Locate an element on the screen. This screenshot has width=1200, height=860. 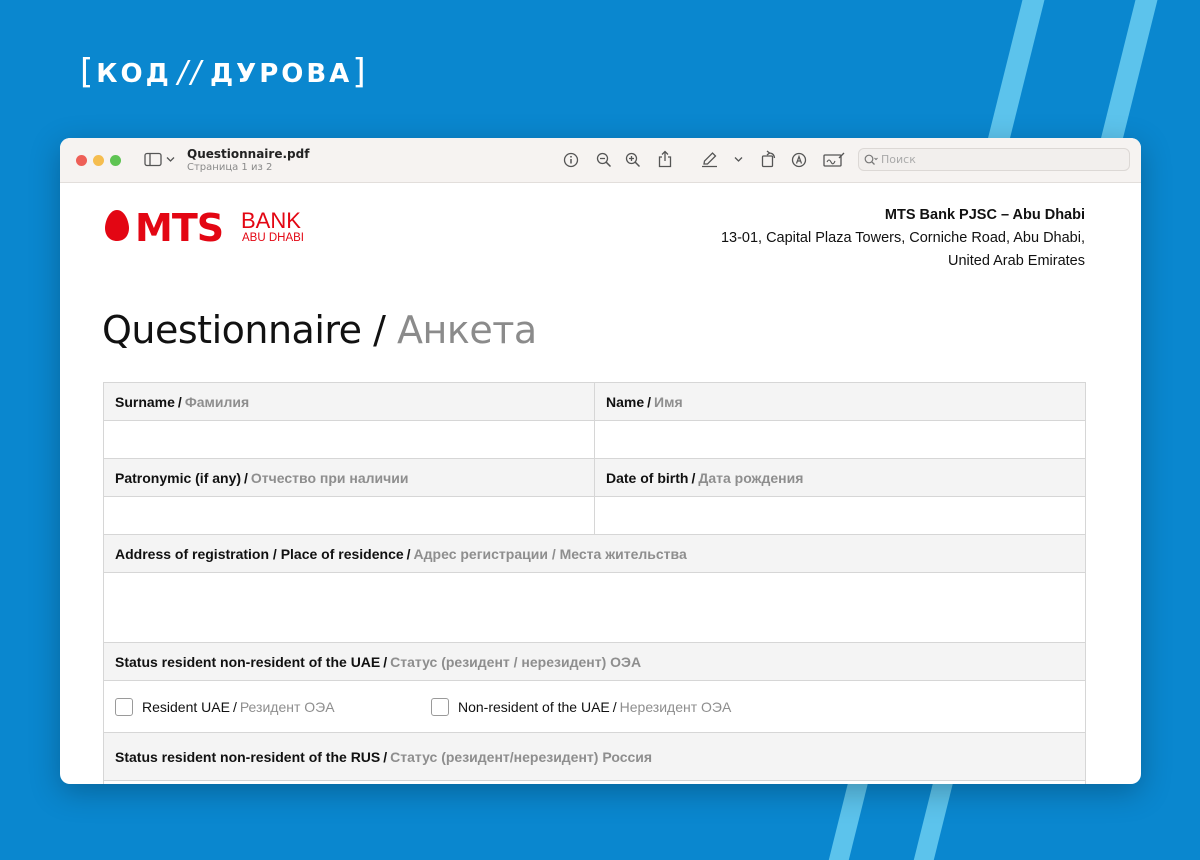
dob-input is located at coordinates (840, 515).